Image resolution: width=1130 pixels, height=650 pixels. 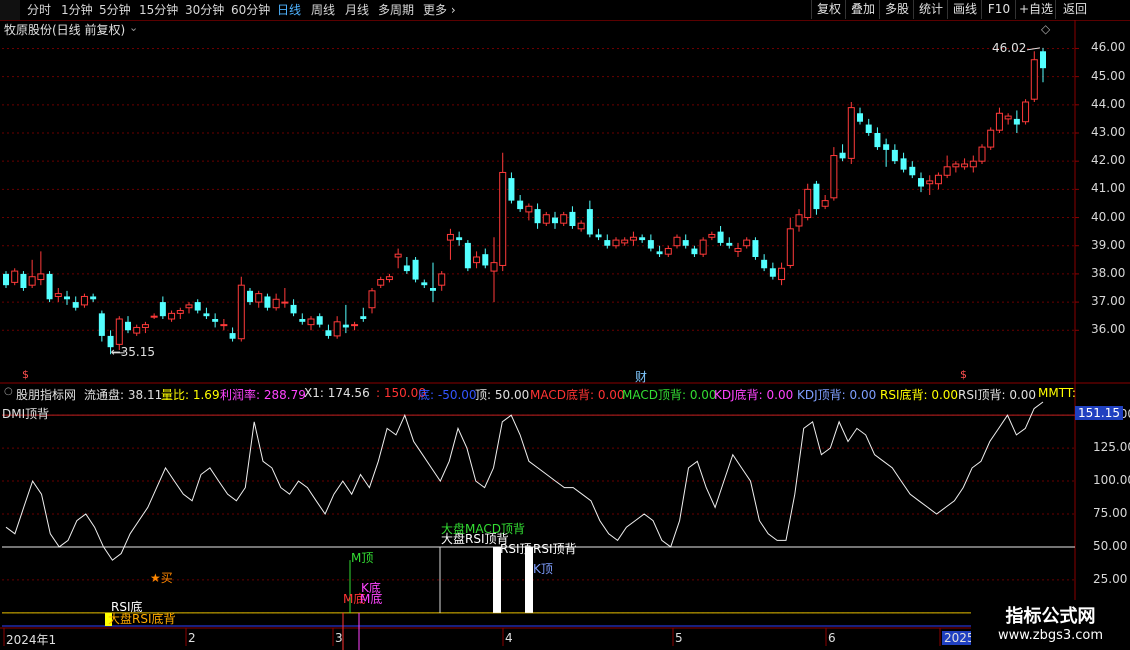 What do you see at coordinates (1045, 29) in the screenshot?
I see `diamond-icon: ◇` at bounding box center [1045, 29].